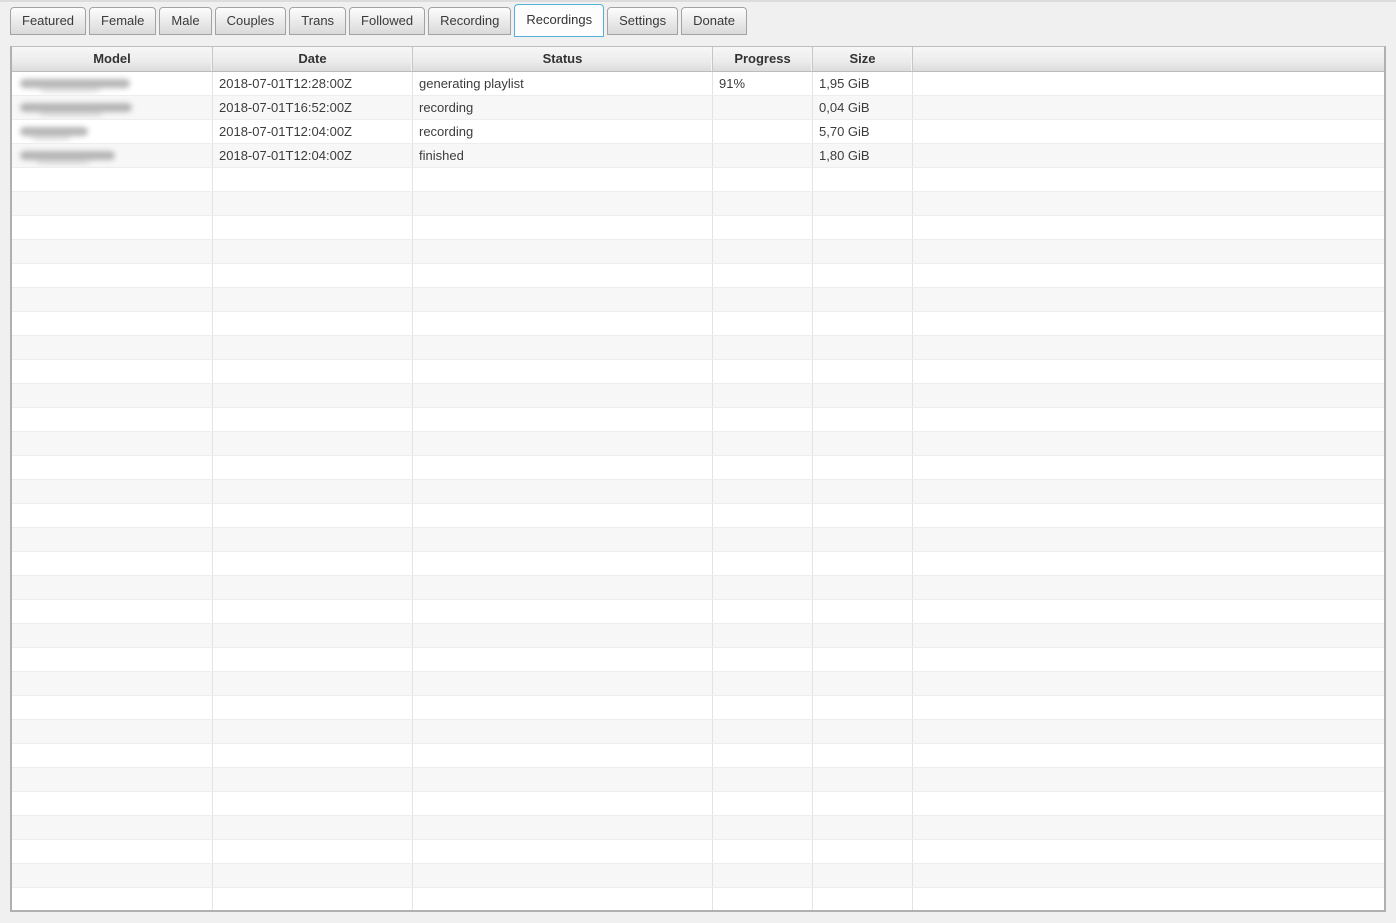 This screenshot has width=1396, height=923. What do you see at coordinates (250, 21) in the screenshot?
I see `tab-couples: Couples` at bounding box center [250, 21].